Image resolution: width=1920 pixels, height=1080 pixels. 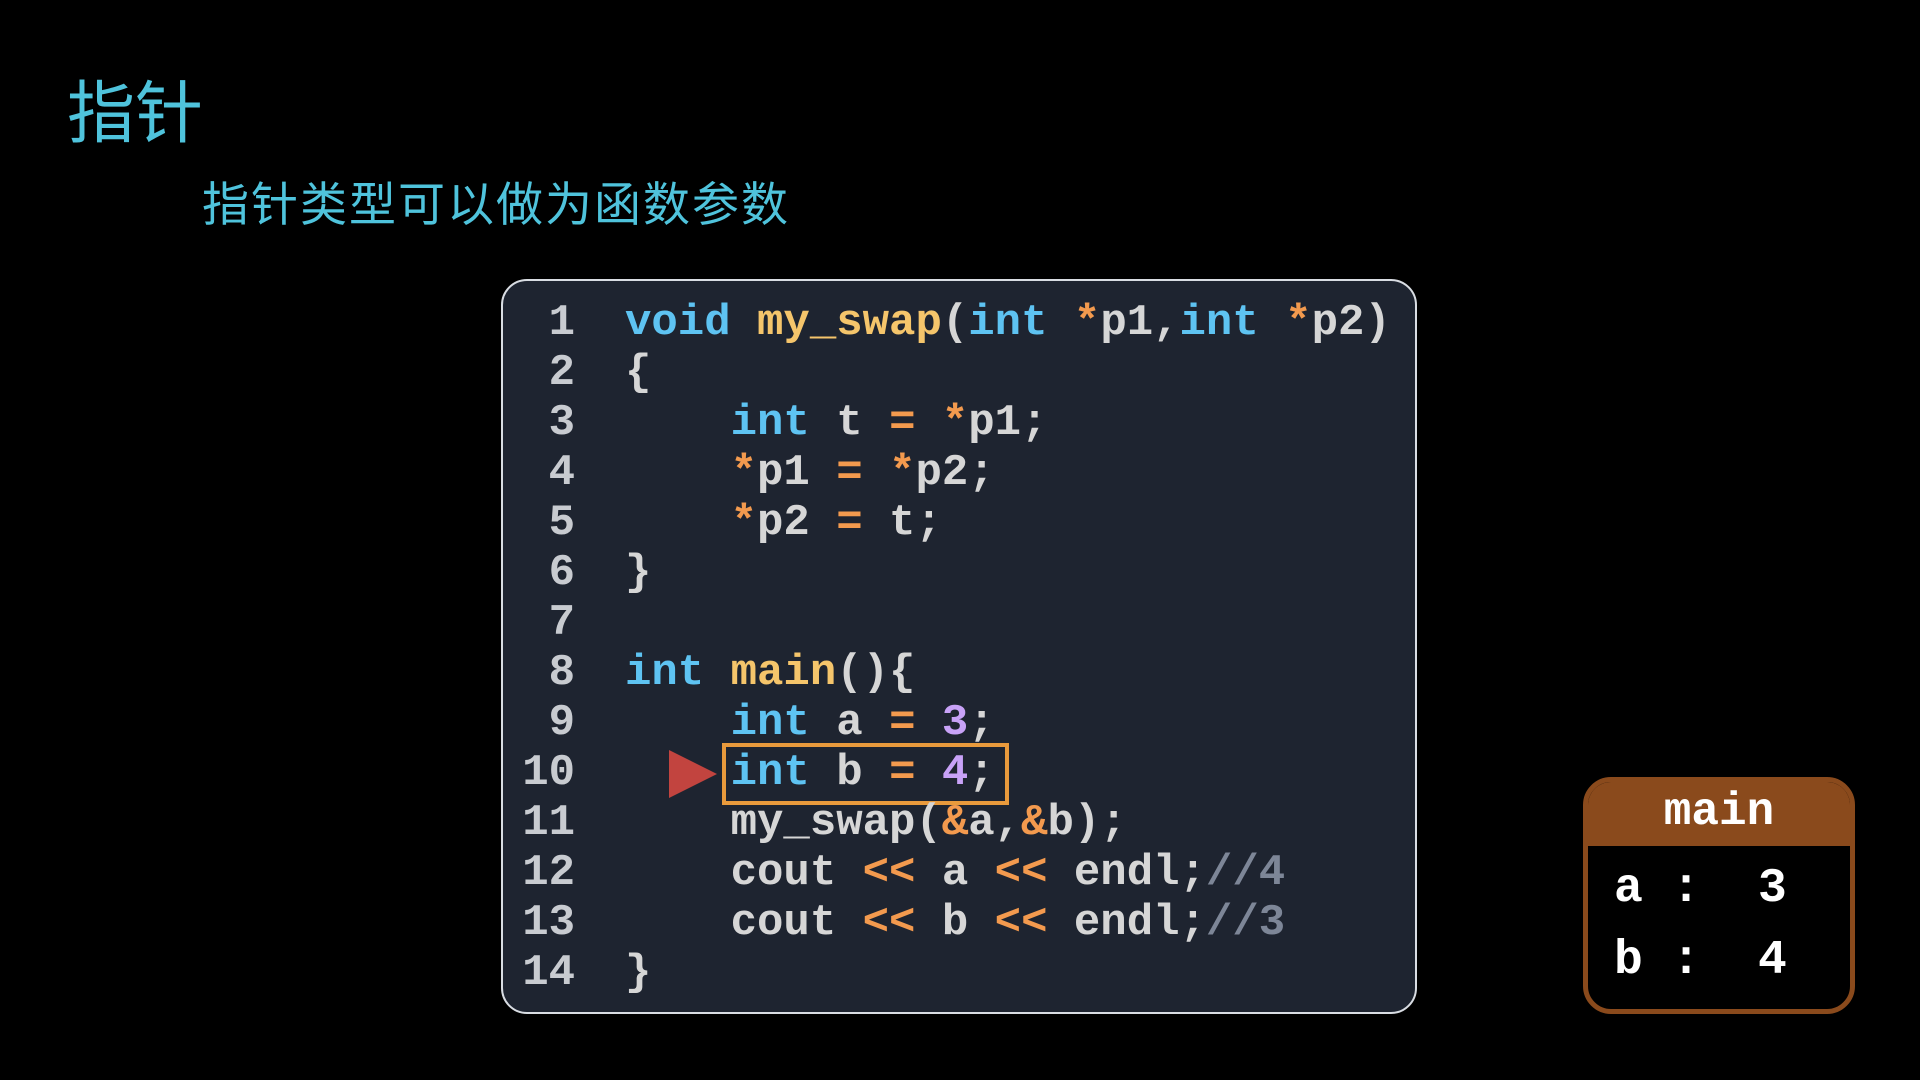 I want to click on slide-title: 指针, so click(x=135, y=114).